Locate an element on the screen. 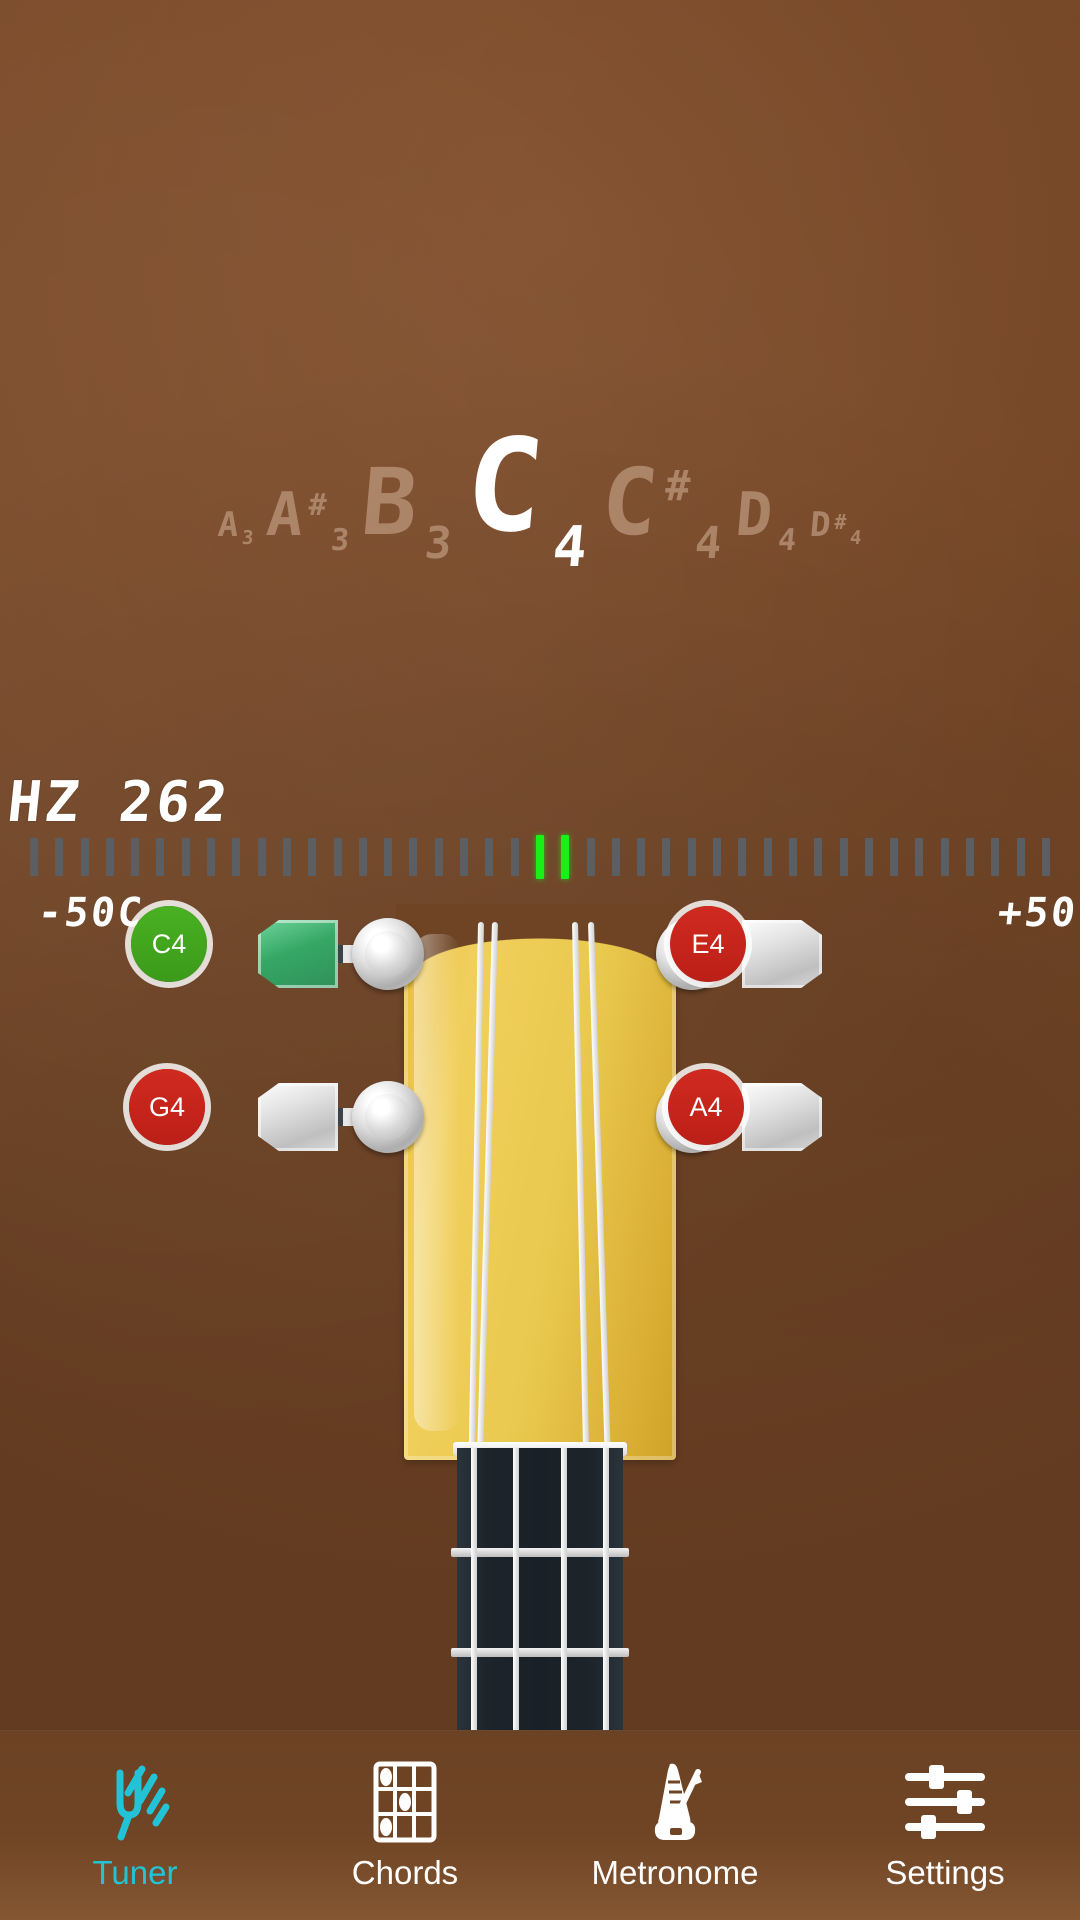  note-B3: B3 is located at coordinates (407, 508).